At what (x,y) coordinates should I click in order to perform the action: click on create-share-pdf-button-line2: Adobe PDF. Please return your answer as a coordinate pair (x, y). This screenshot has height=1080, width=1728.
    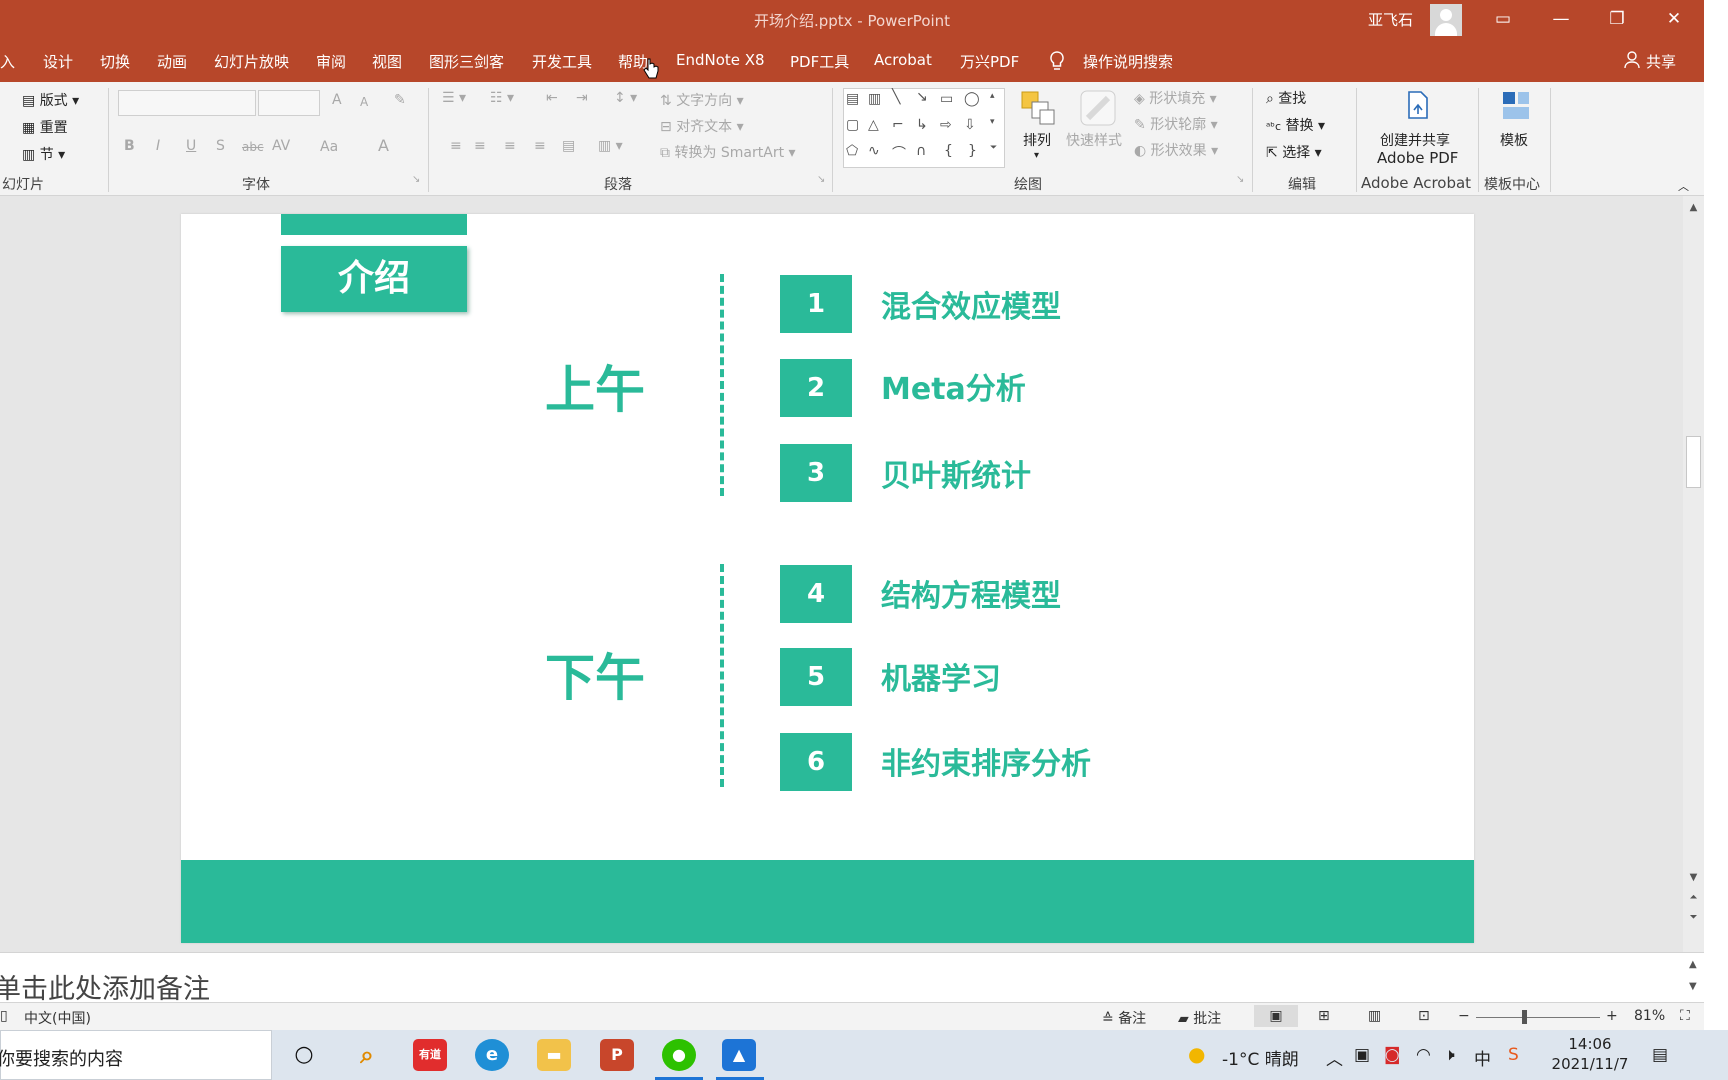
    Looking at the image, I should click on (1417, 158).